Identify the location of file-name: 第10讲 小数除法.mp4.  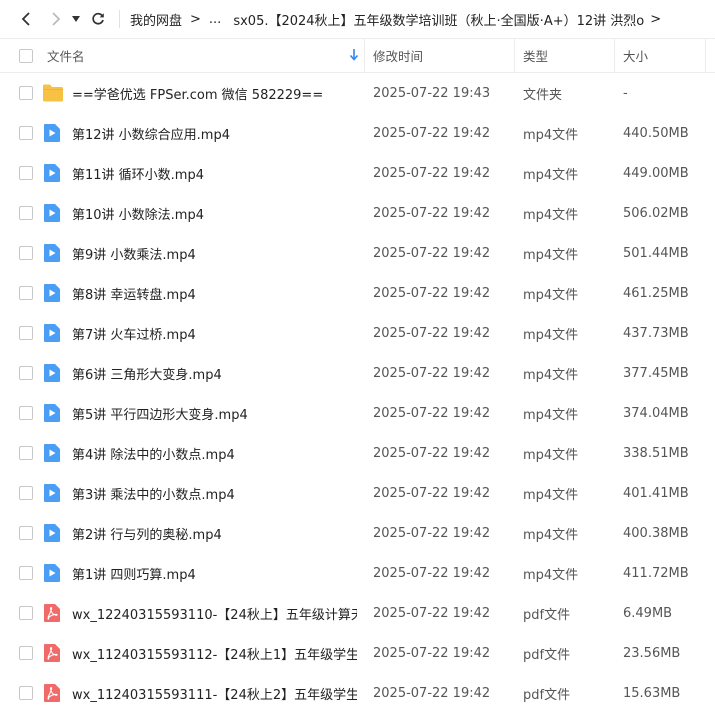
(214, 213).